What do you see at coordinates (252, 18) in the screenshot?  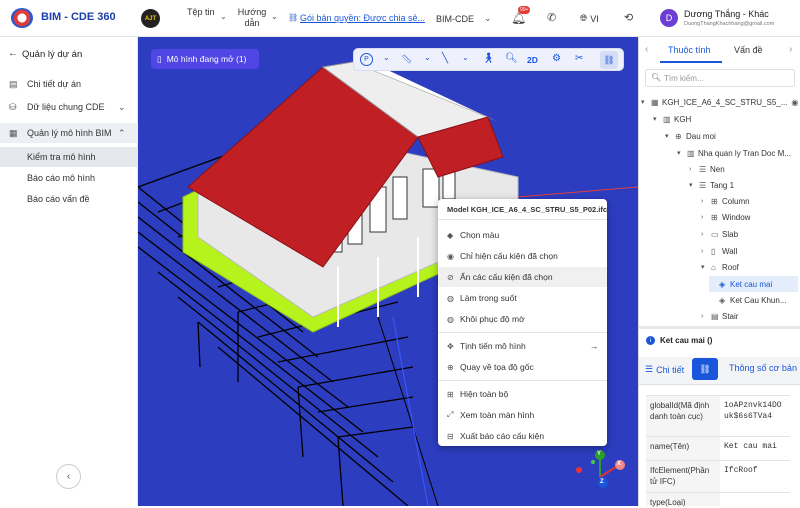 I see `menu-guide: Hướng dẫn` at bounding box center [252, 18].